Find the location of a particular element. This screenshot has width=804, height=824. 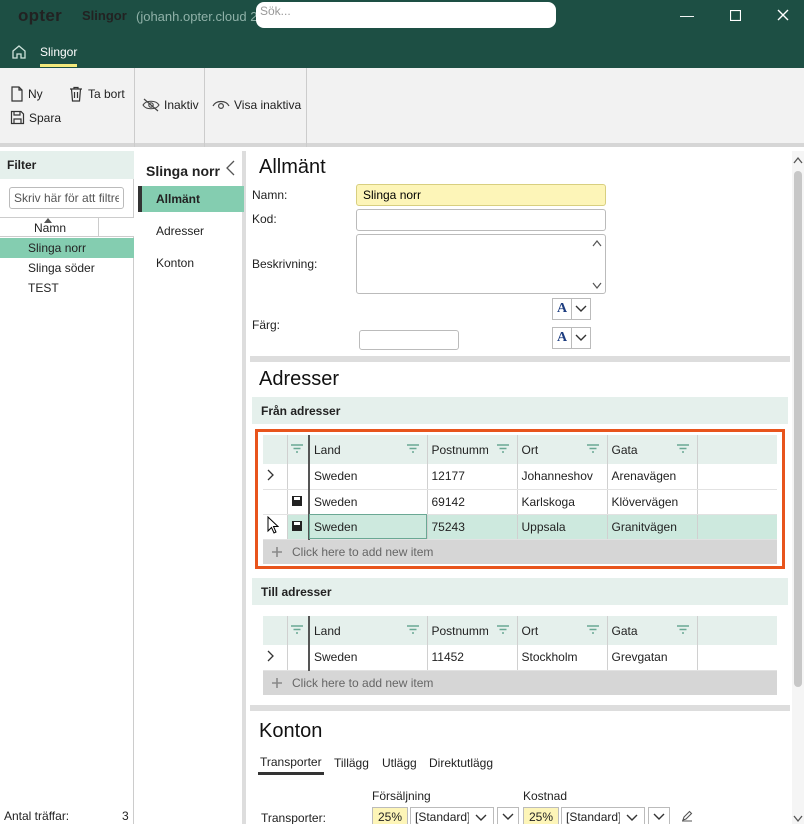

tab-slingor: Slingor is located at coordinates (58, 52).